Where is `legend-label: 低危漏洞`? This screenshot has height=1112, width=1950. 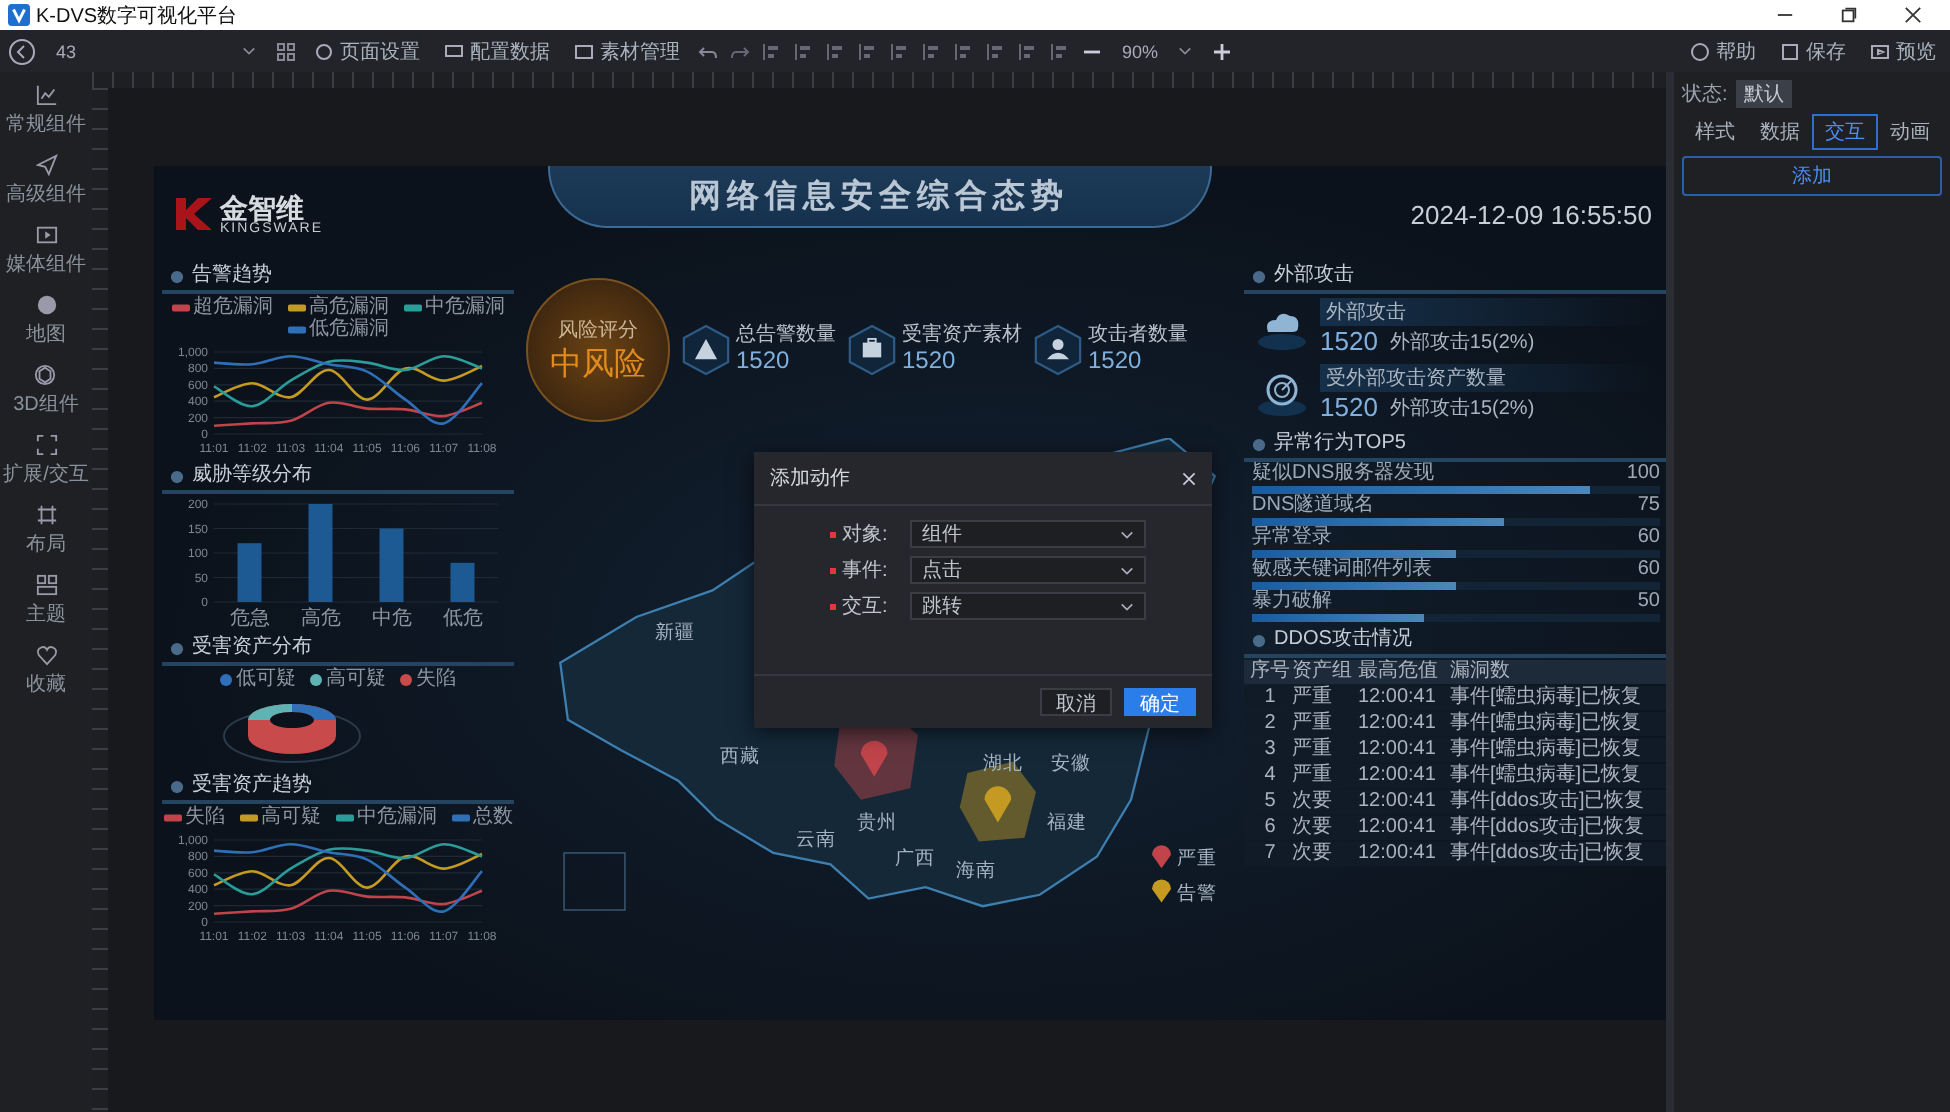
legend-label: 低危漏洞 is located at coordinates (349, 329).